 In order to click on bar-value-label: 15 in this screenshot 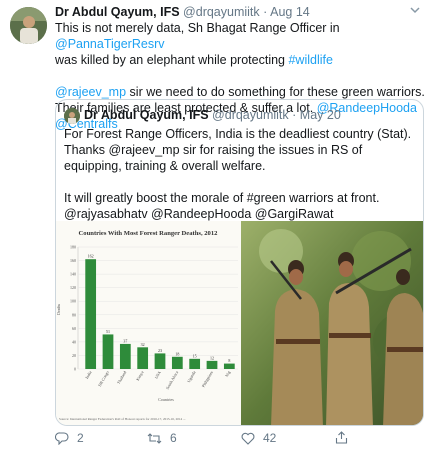, I will do `click(195, 355)`.